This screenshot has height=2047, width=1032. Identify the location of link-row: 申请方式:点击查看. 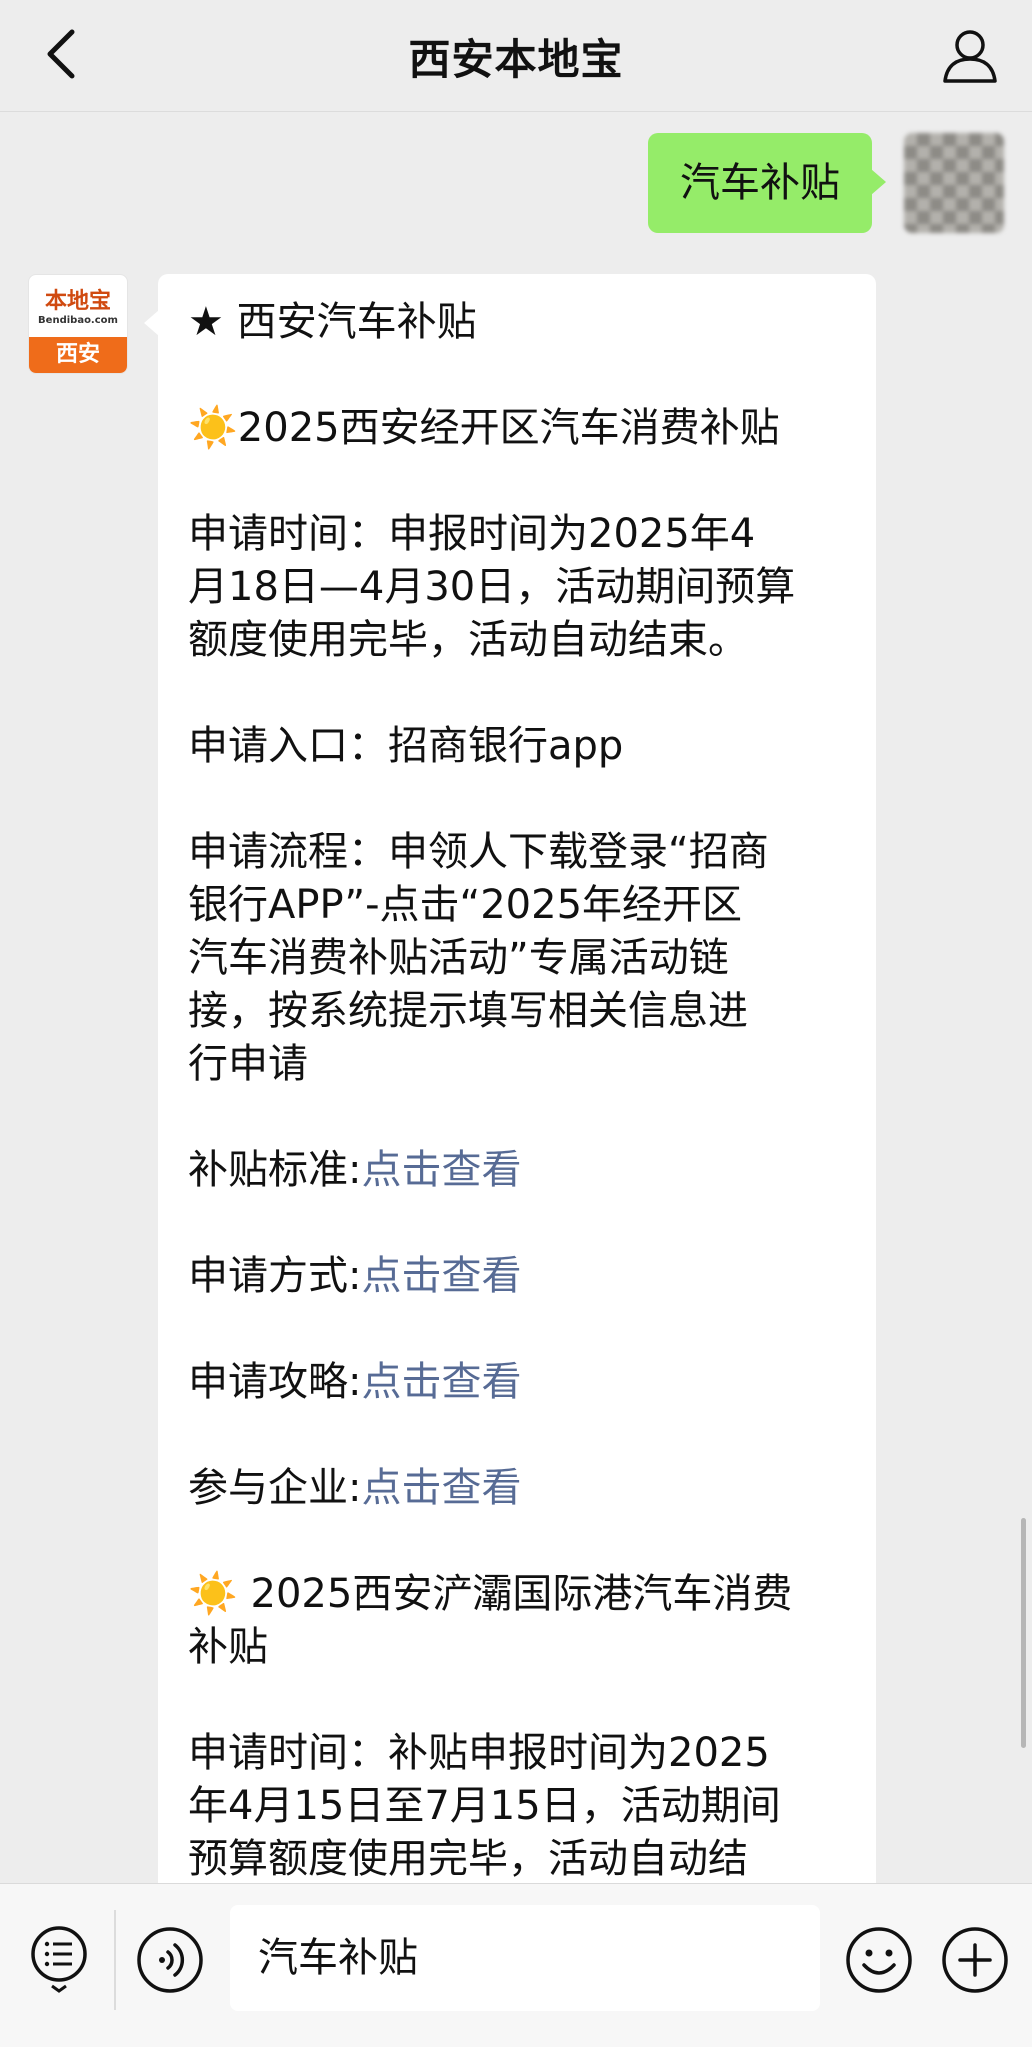
(517, 1276).